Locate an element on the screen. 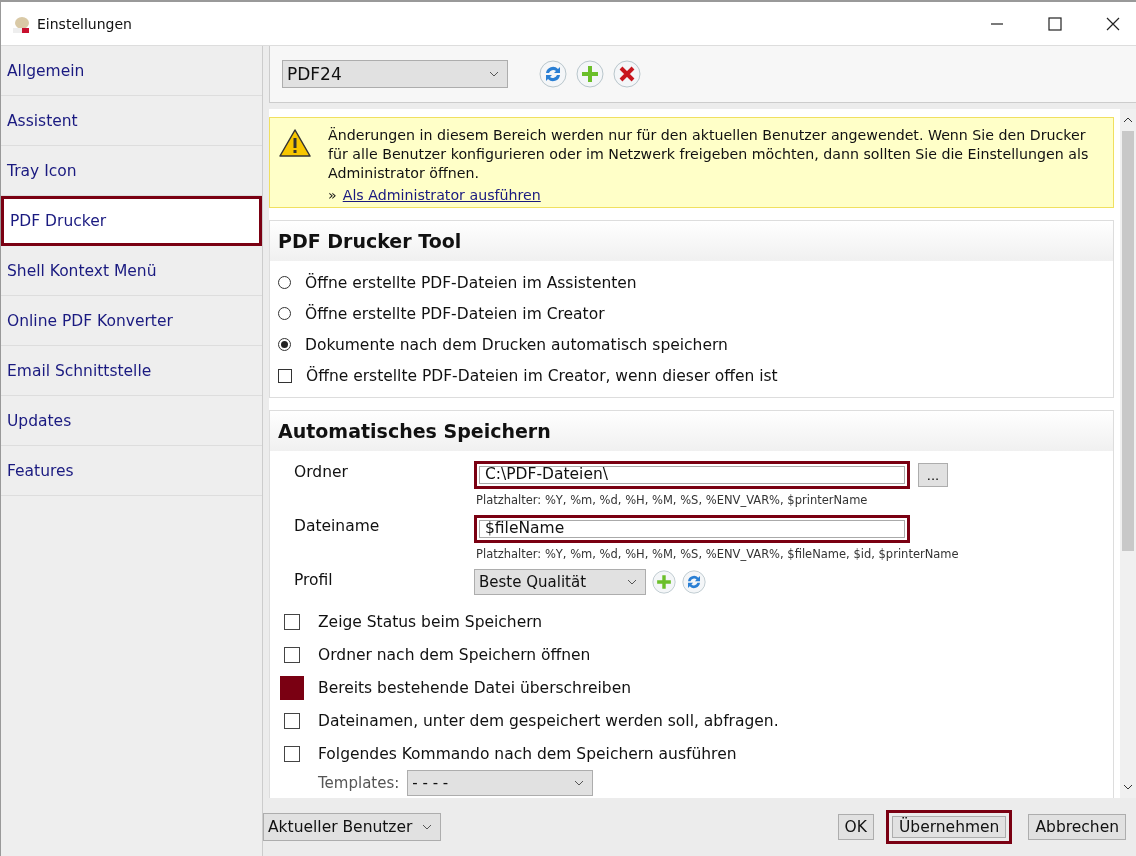 The image size is (1136, 856). sidebar-item: Email Schnittstelle is located at coordinates (131, 371).